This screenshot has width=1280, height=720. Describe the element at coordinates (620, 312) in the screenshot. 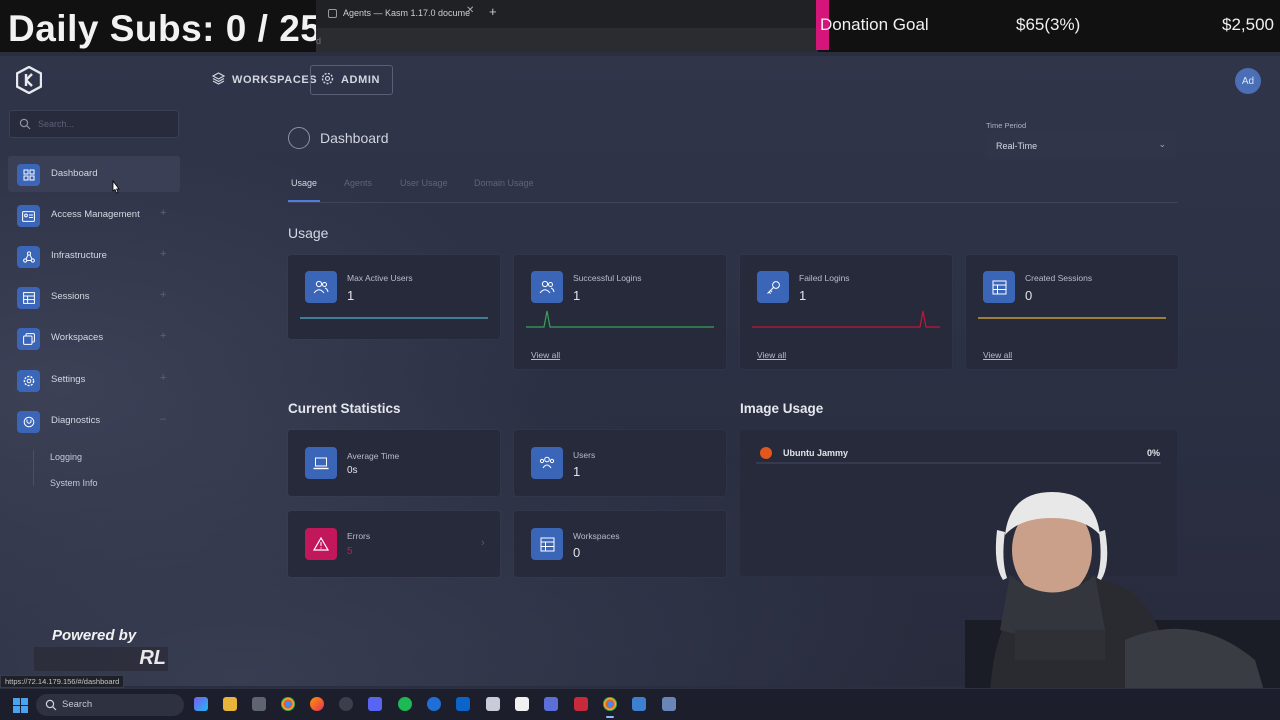

I see `usage-card-successful-logins: Successful Logins 1 View all` at that location.